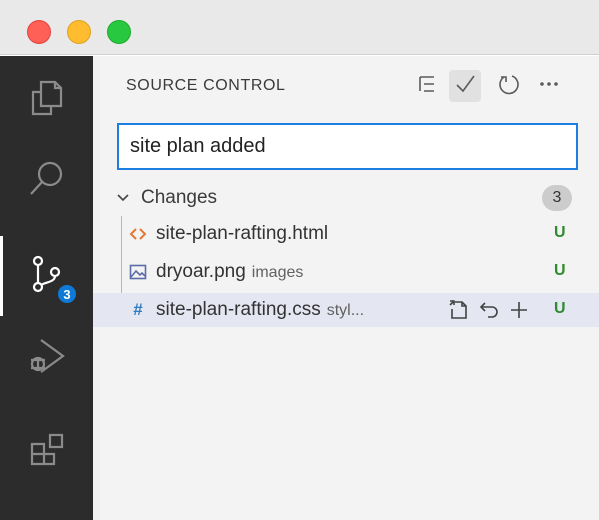  What do you see at coordinates (46, 276) in the screenshot?
I see `activity-source-control: 3` at bounding box center [46, 276].